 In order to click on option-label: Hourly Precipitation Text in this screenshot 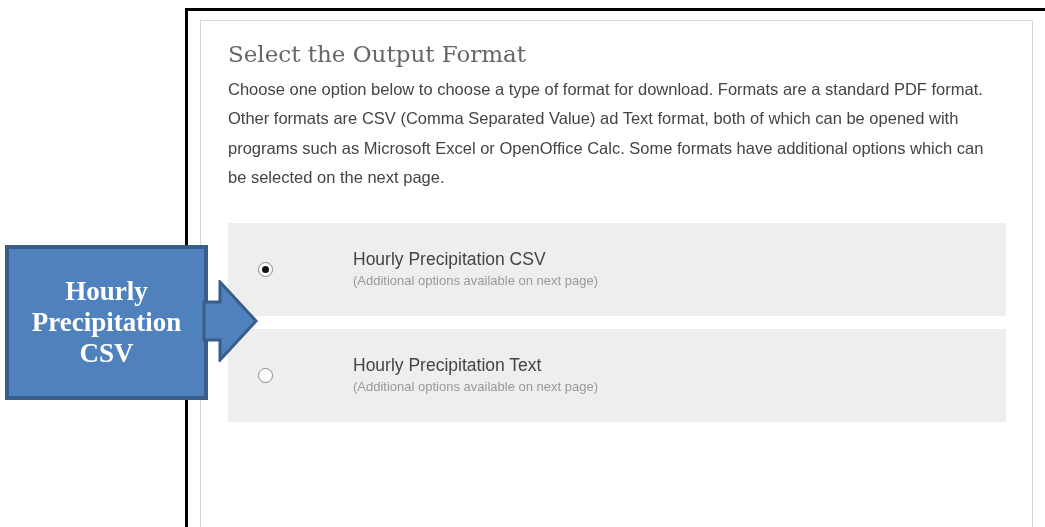, I will do `click(448, 365)`.